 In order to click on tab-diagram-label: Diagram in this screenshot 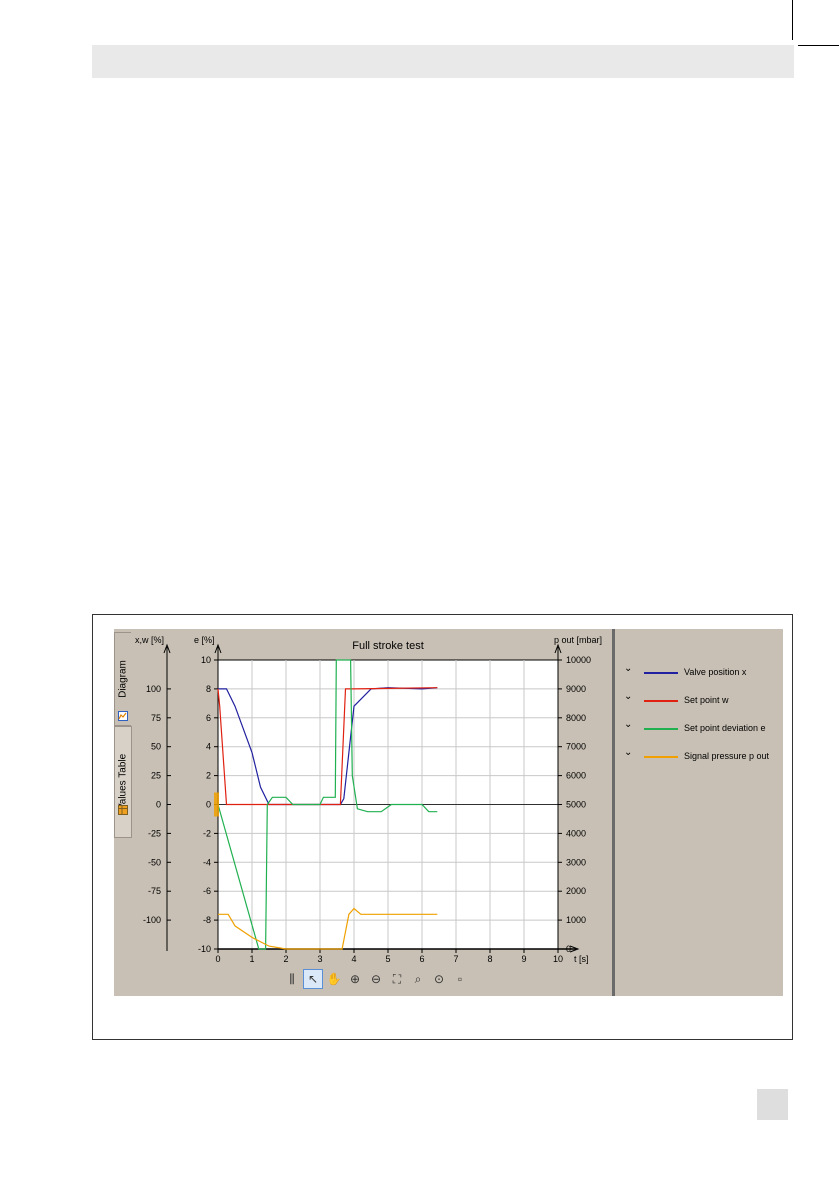, I will do `click(123, 679)`.